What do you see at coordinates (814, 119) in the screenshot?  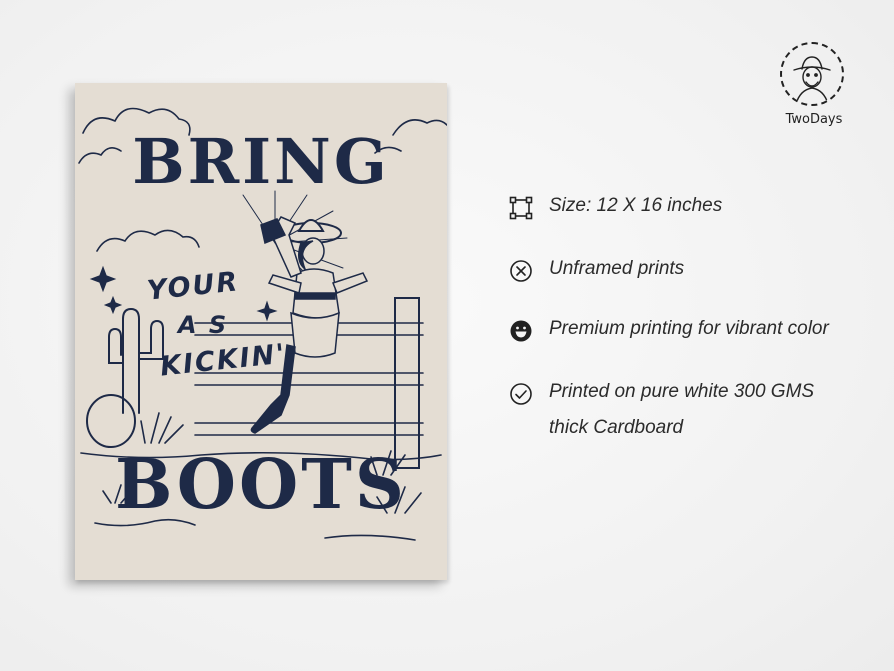 I see `brand-name: TwoDays` at bounding box center [814, 119].